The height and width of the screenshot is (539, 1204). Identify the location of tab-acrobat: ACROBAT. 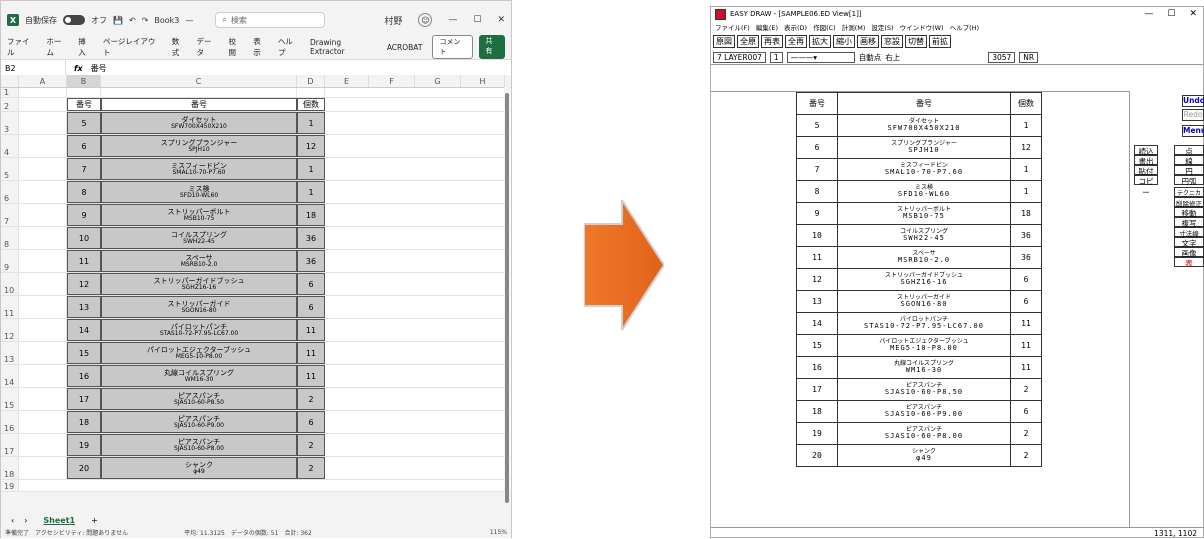
(405, 47).